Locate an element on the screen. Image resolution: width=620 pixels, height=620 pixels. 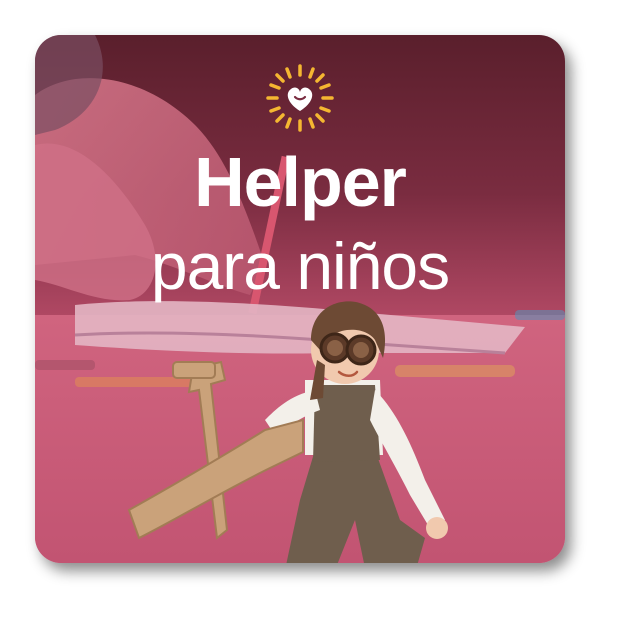
card-title: Helper is located at coordinates (300, 182).